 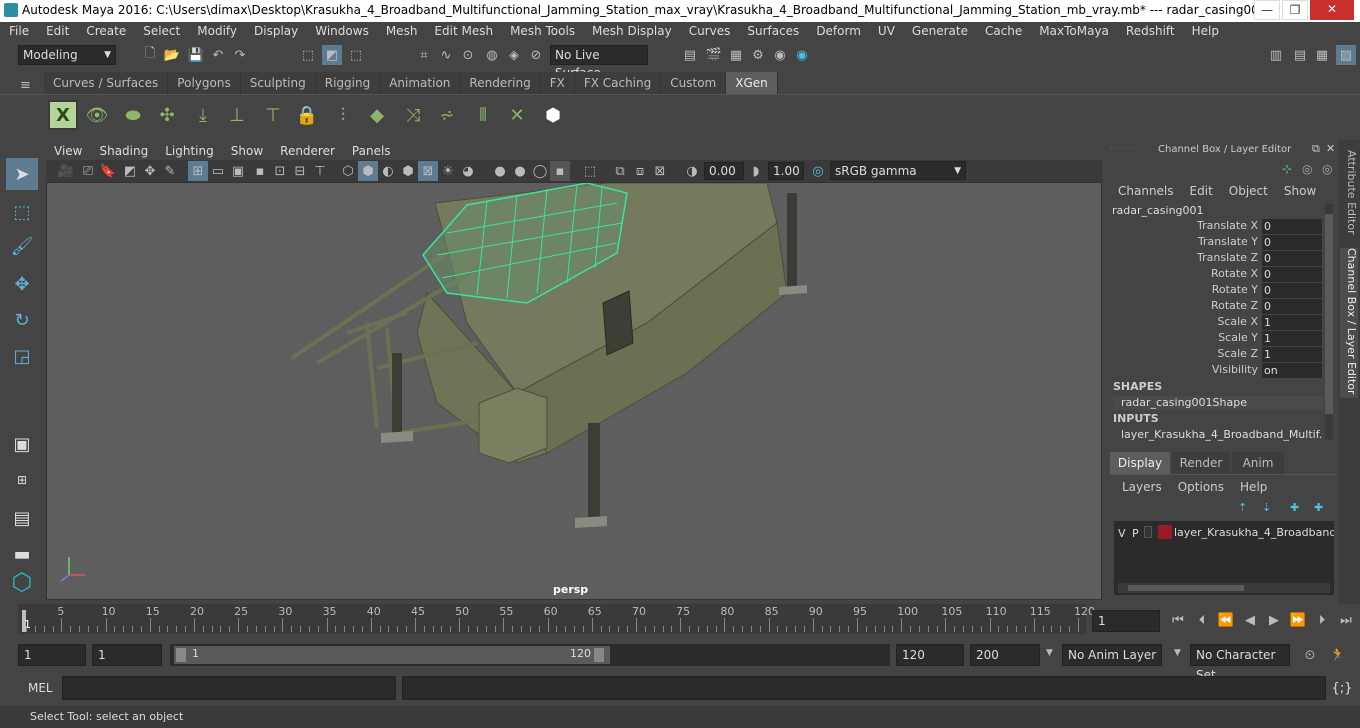 I want to click on current-frame-field: 1, so click(x=1126, y=621).